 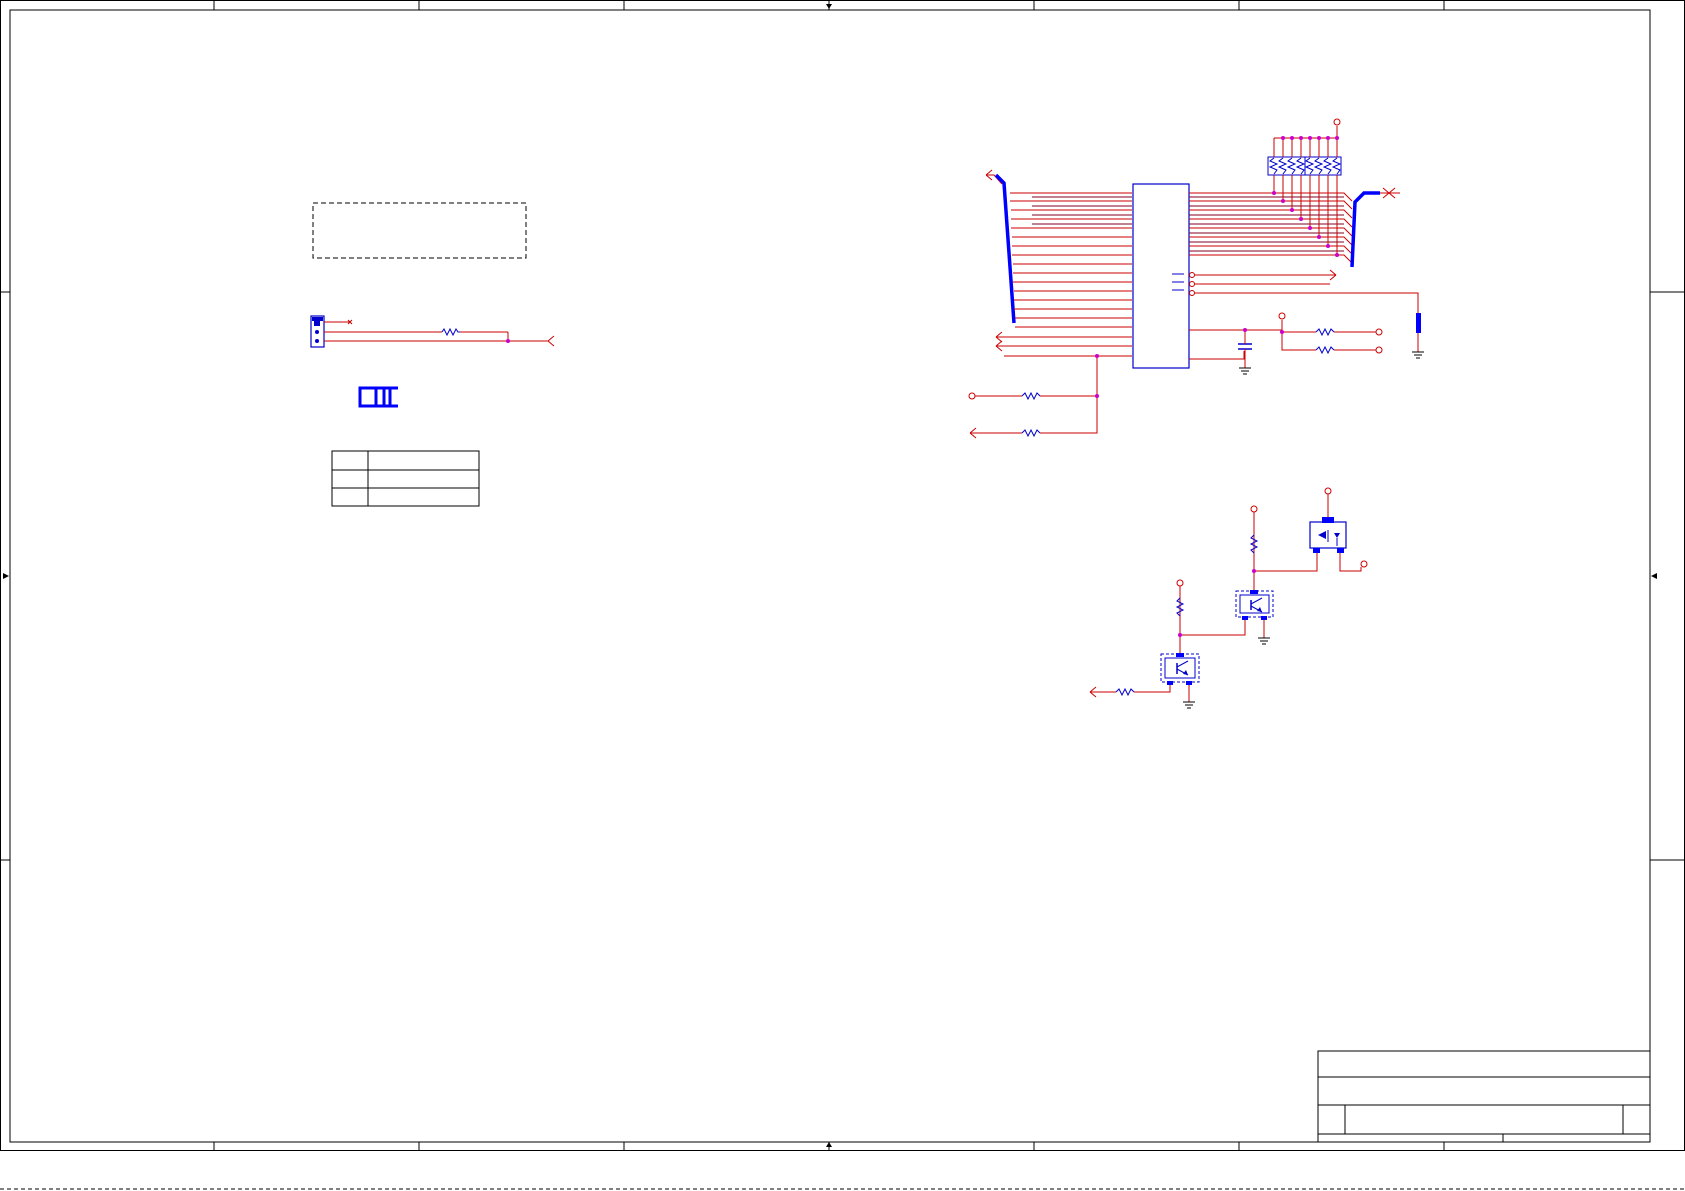 I want to click on ic-right-wires, so click(x=1304, y=276).